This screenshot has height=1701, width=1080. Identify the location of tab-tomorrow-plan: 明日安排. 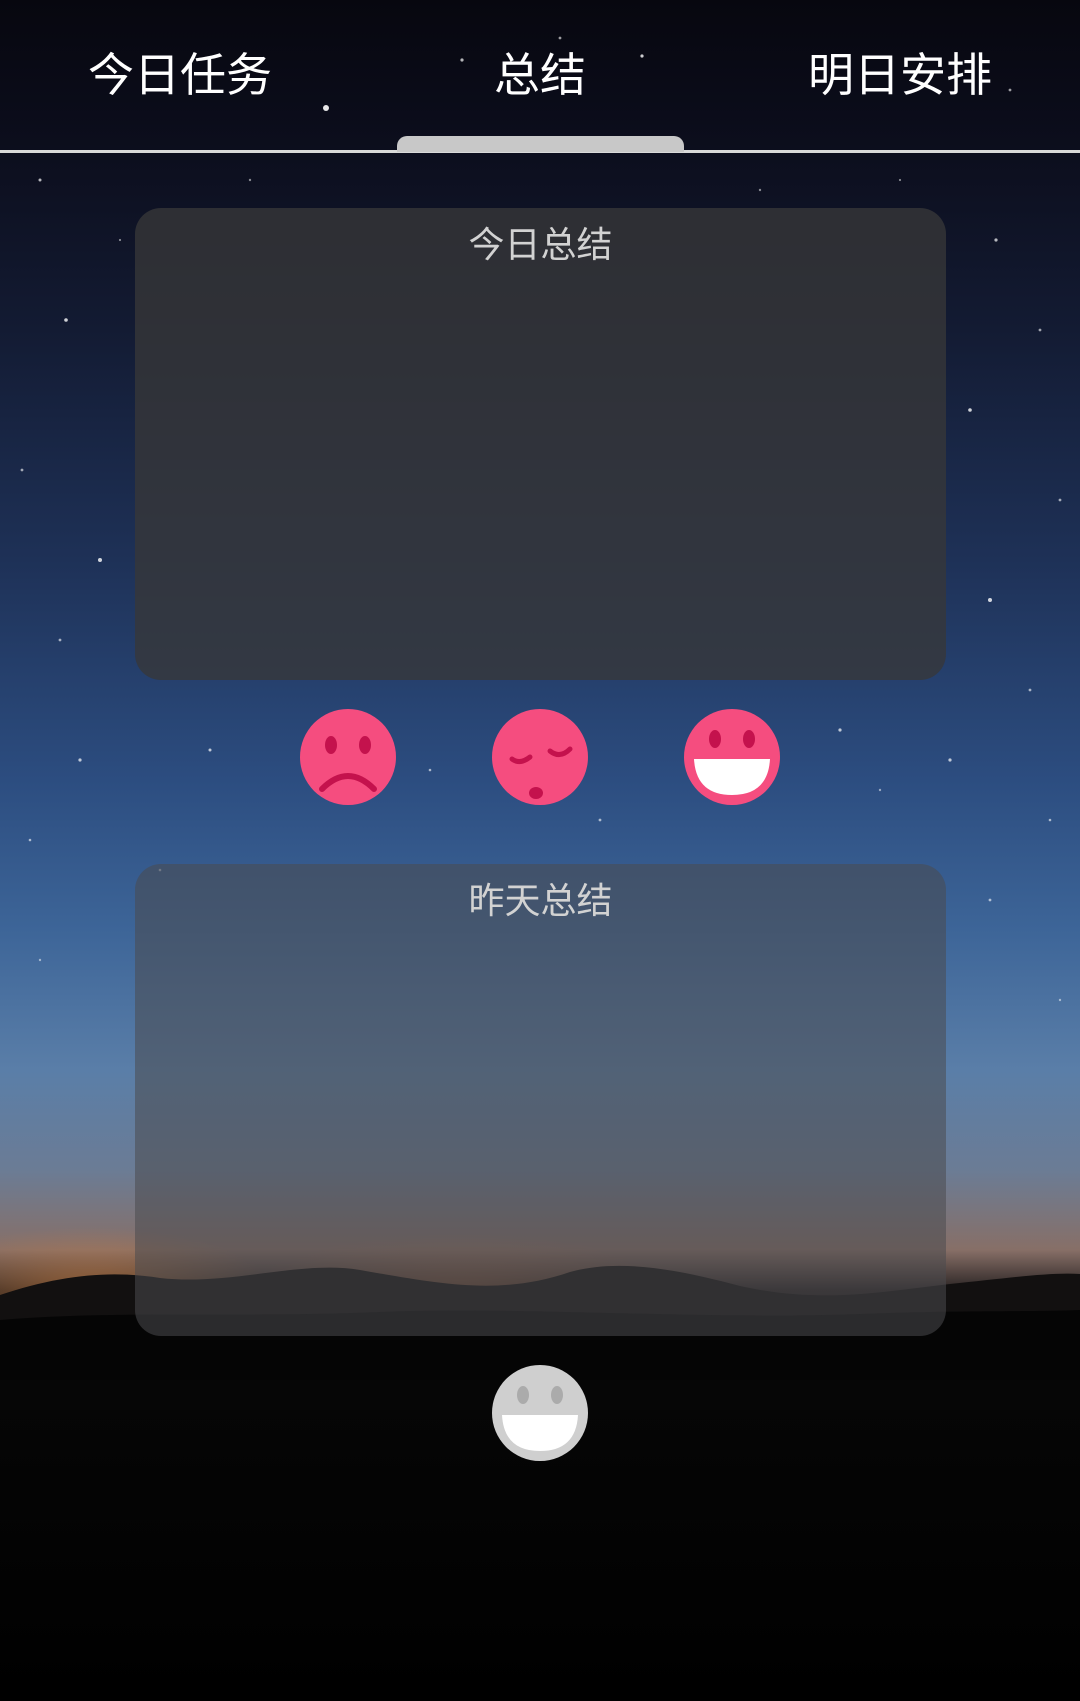
(900, 75).